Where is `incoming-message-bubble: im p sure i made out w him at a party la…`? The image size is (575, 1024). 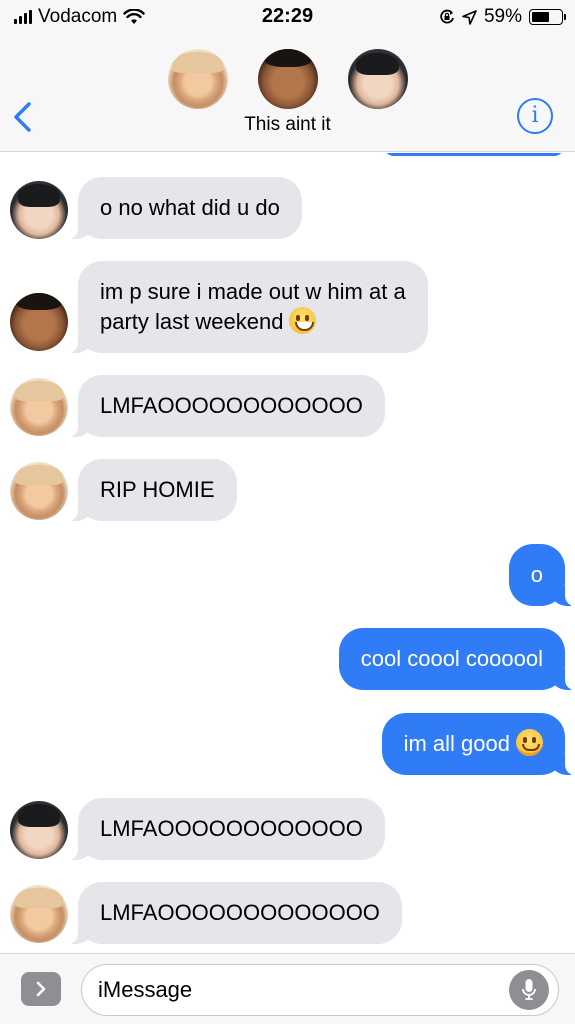 incoming-message-bubble: im p sure i made out w him at a party la… is located at coordinates (248, 307).